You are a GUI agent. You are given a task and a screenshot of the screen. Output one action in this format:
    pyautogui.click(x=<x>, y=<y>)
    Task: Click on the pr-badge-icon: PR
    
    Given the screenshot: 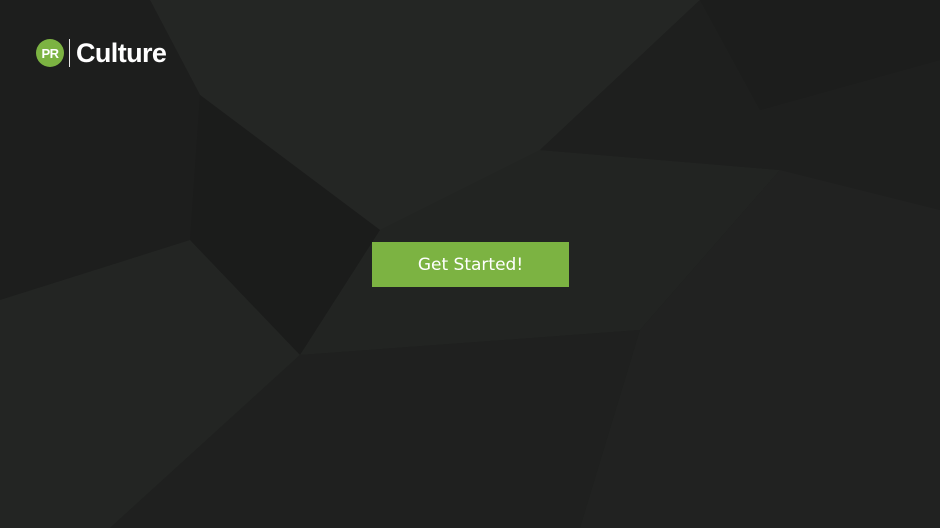 What is the action you would take?
    pyautogui.click(x=50, y=53)
    